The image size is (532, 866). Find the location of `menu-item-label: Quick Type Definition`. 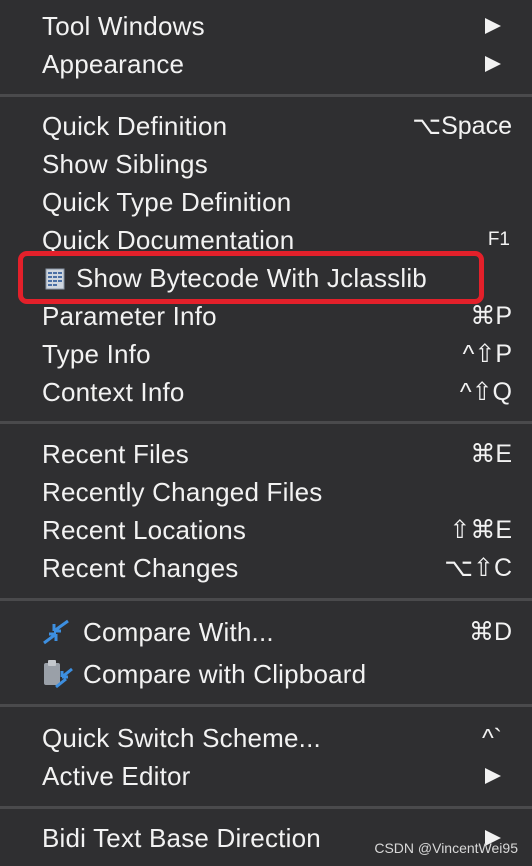

menu-item-label: Quick Type Definition is located at coordinates (167, 202).